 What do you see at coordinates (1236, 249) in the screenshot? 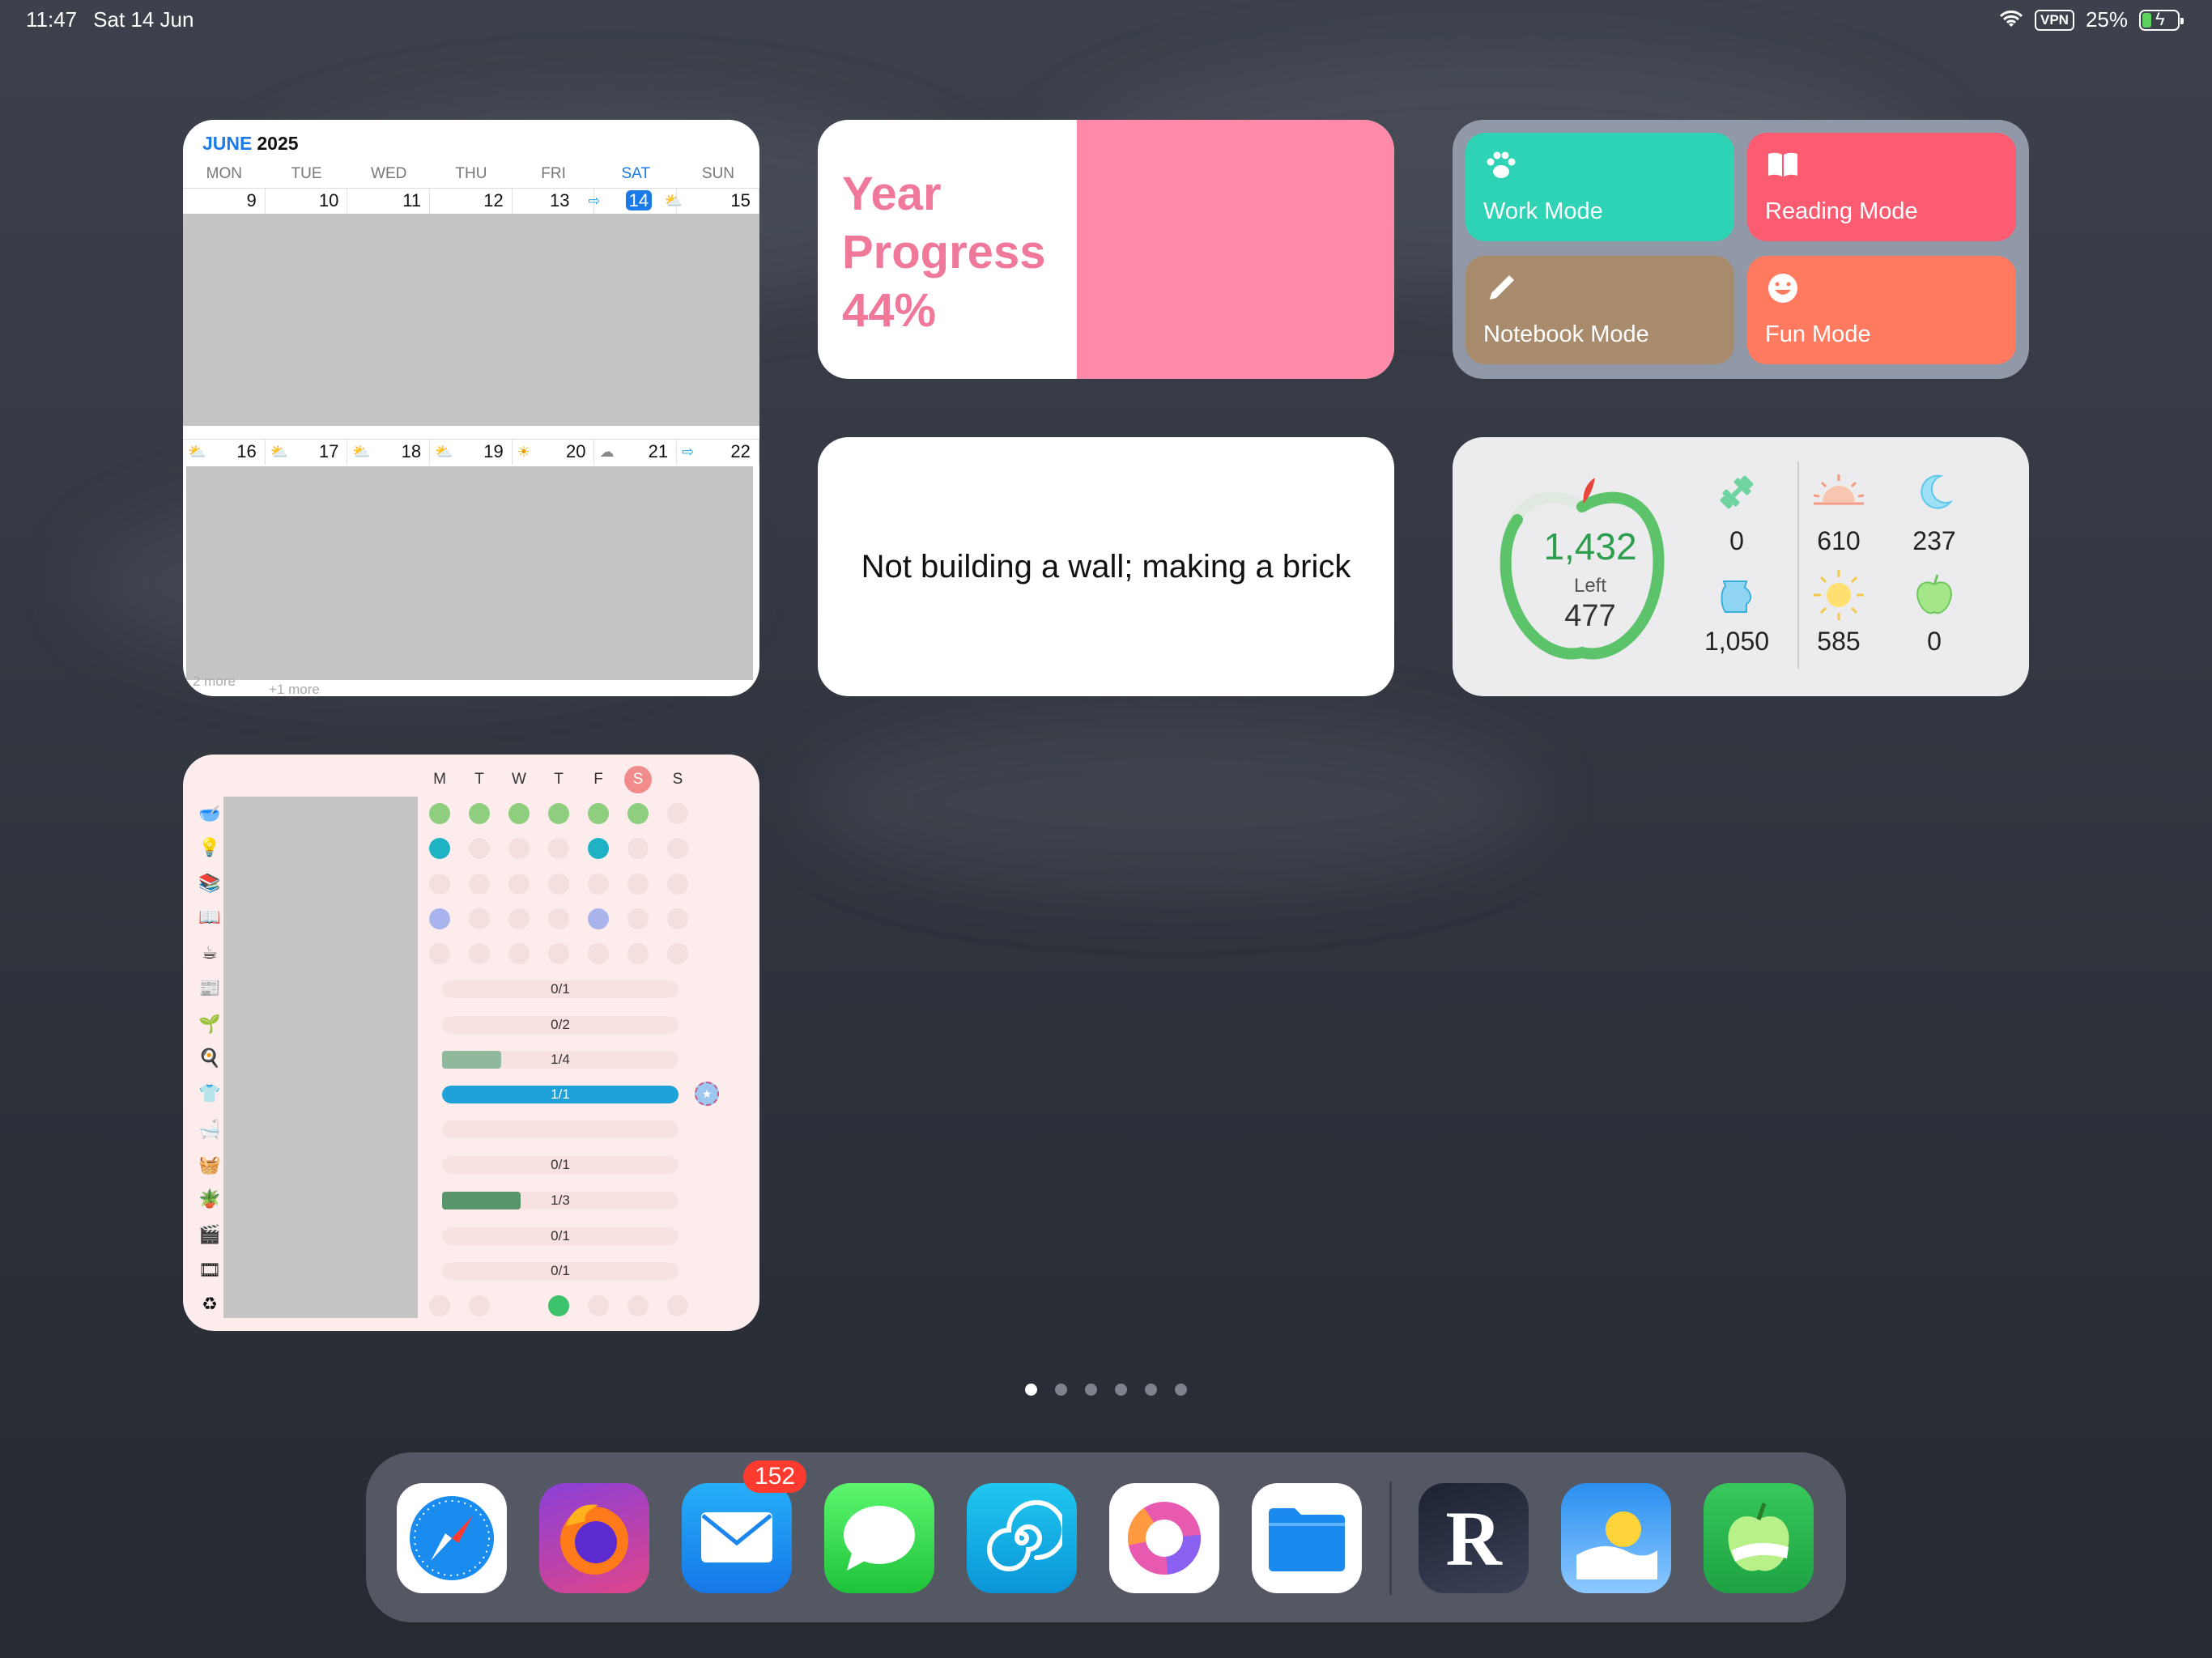
I see `year-progress-bar` at bounding box center [1236, 249].